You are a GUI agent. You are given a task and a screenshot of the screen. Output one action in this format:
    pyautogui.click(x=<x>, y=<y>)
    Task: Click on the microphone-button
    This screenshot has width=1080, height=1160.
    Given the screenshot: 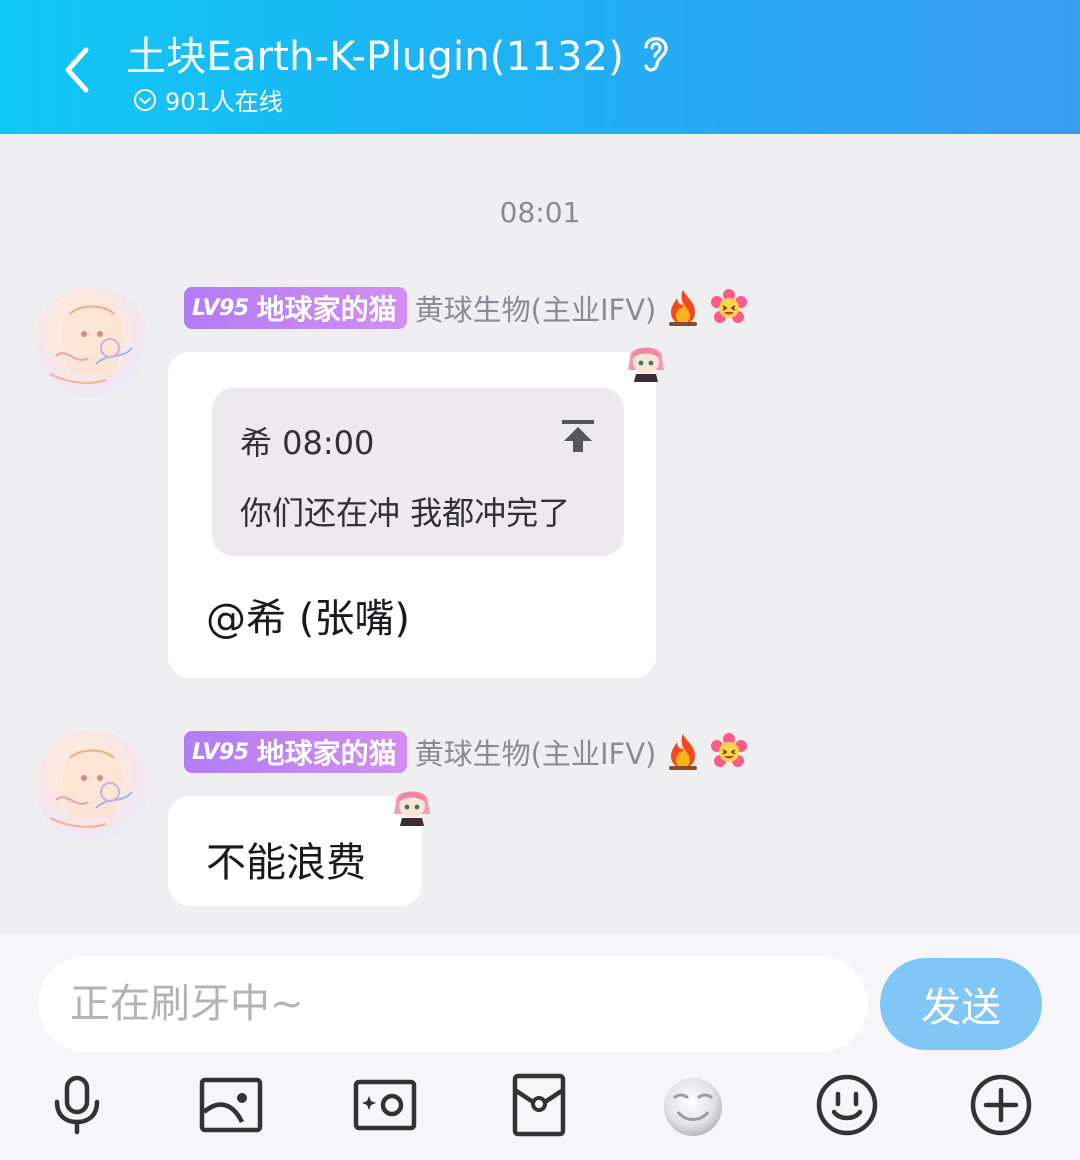 What is the action you would take?
    pyautogui.click(x=77, y=1105)
    